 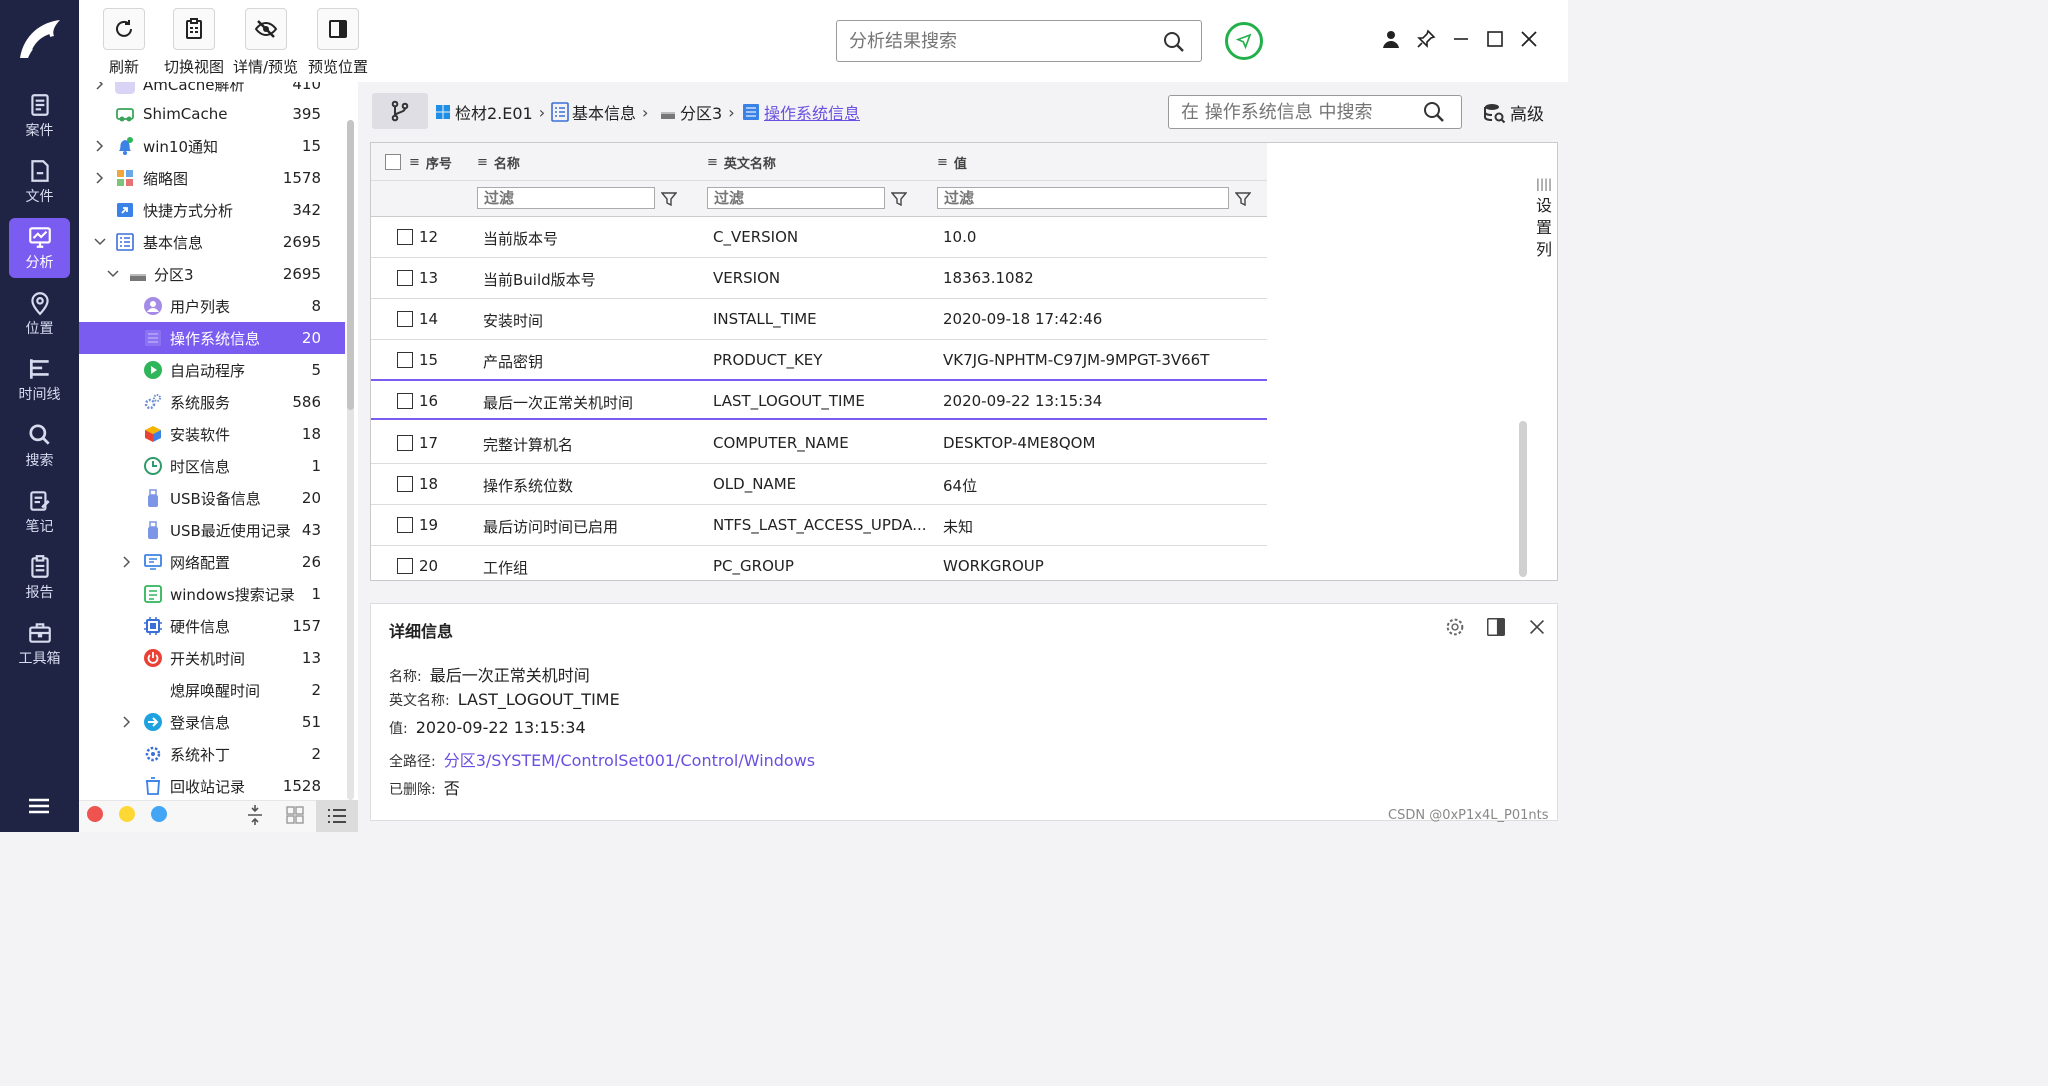 What do you see at coordinates (212, 114) in the screenshot?
I see `tree-item-shimcache: ShimCache 395` at bounding box center [212, 114].